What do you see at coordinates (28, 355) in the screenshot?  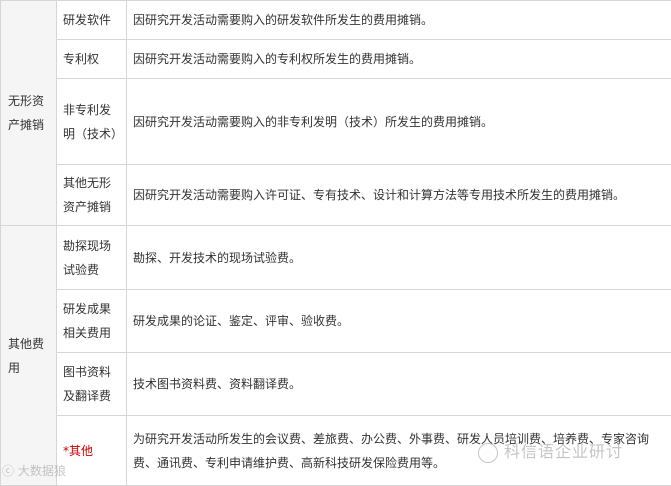 I see `category-cell-other: 其他费用` at bounding box center [28, 355].